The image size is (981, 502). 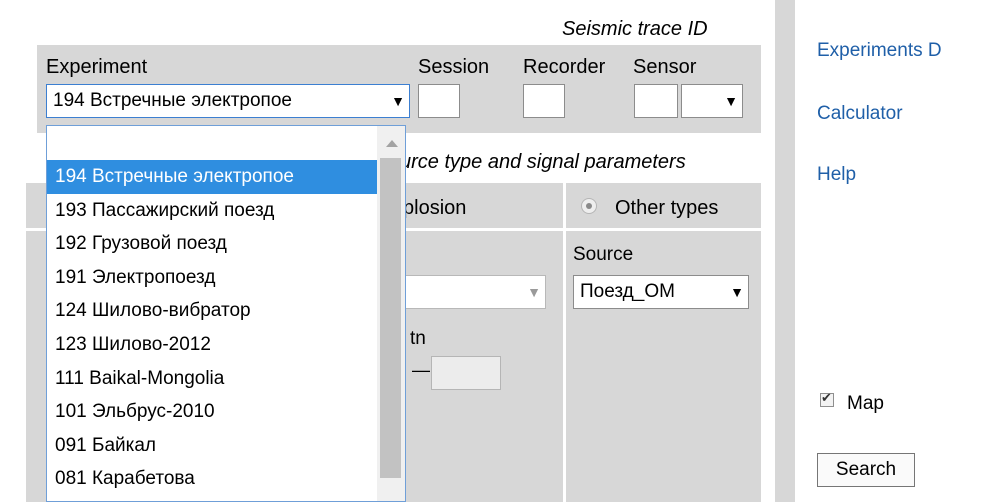 I want to click on recorder-label: Recorder, so click(x=564, y=67).